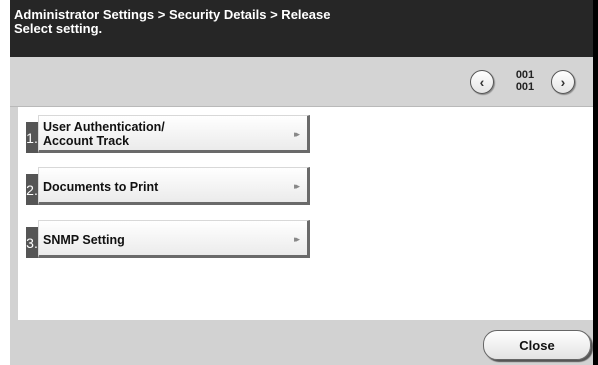  Describe the element at coordinates (104, 127) in the screenshot. I see `item-label-line1: User Authentication/` at that location.